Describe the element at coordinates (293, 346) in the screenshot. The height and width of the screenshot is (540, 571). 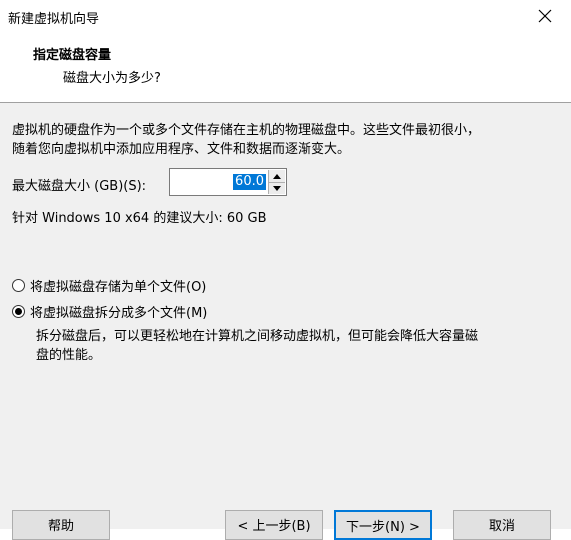
I see `split-description: 拆分磁盘后，可以更轻松地在计算机之间移动虚拟机，但可能会降低大容量磁 盘的性能。` at that location.